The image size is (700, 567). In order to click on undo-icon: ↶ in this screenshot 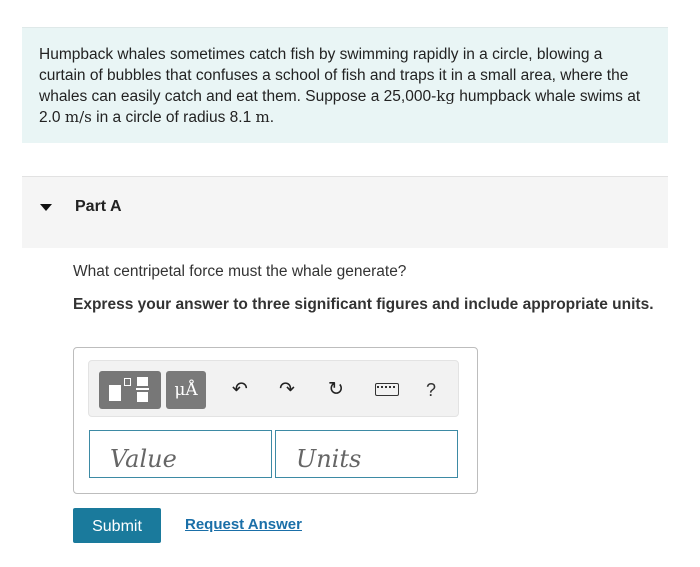, I will do `click(240, 390)`.